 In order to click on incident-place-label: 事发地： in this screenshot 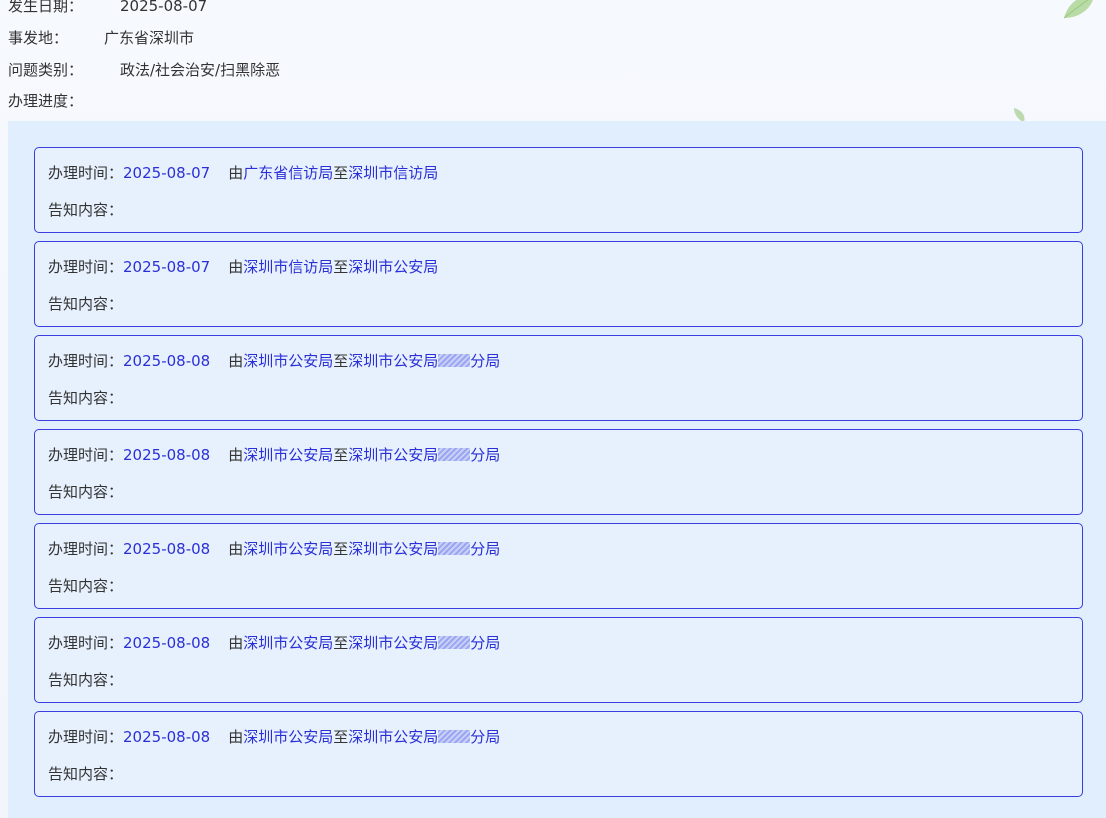, I will do `click(38, 38)`.